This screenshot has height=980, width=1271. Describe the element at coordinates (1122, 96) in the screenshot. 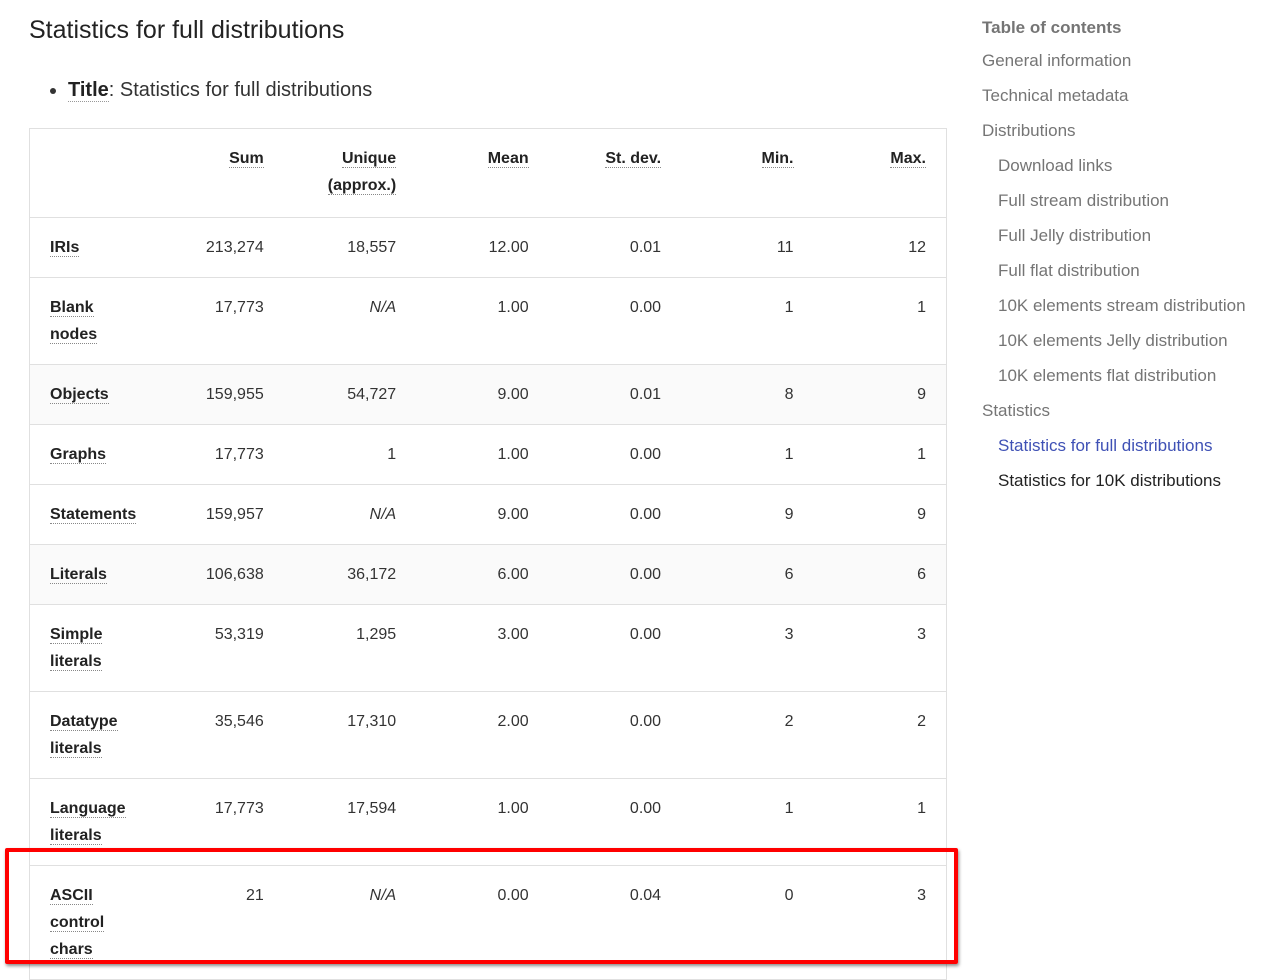

I see `toc-link: Technical metadata` at that location.